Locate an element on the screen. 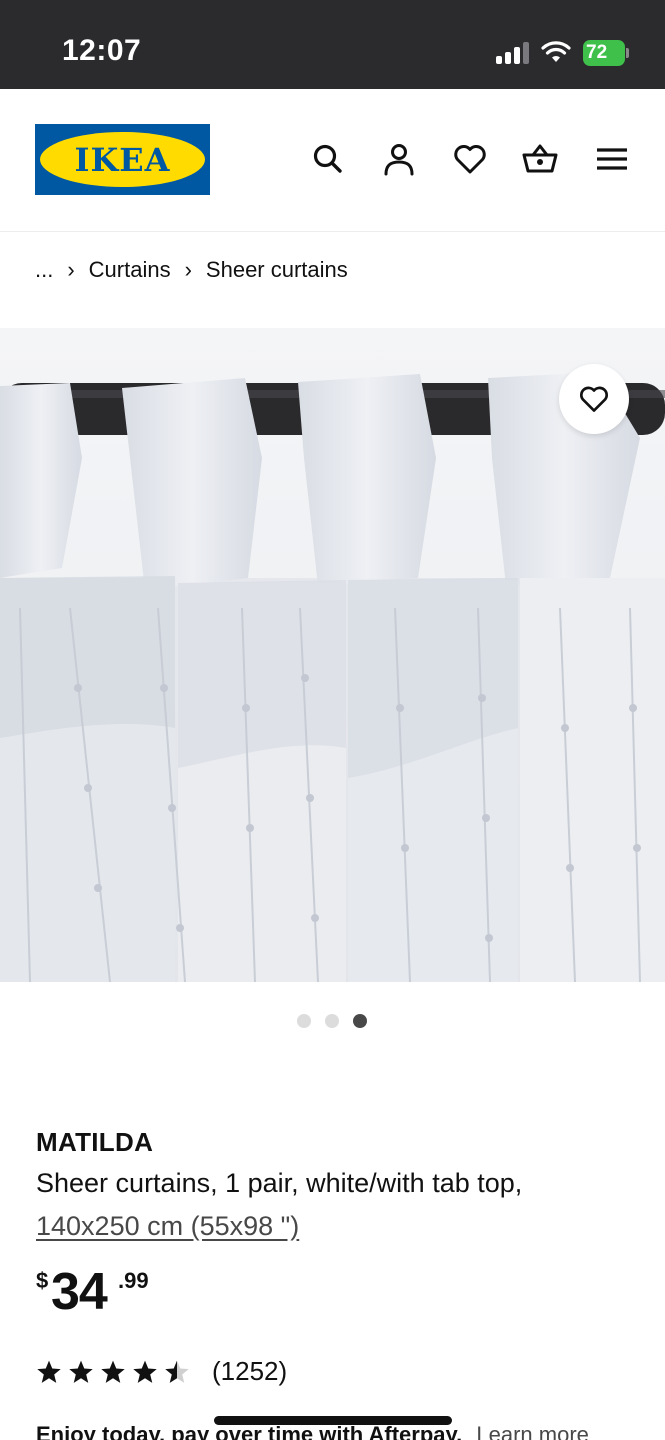 Image resolution: width=665 pixels, height=1440 pixels. rating-stars is located at coordinates (113, 1372).